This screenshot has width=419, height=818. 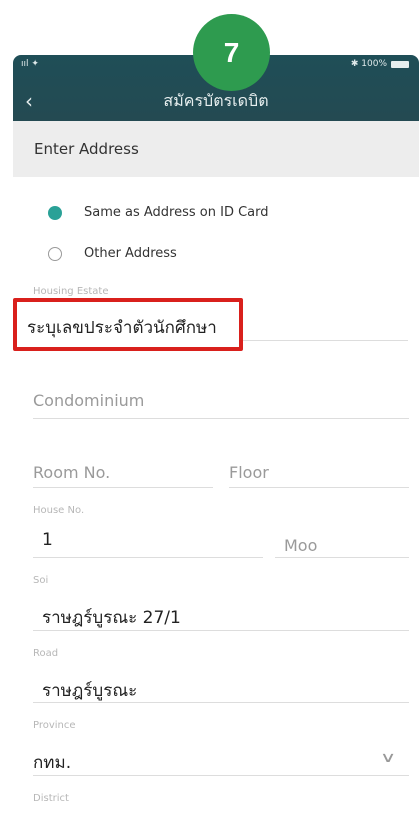 What do you see at coordinates (128, 324) in the screenshot?
I see `highlight-box` at bounding box center [128, 324].